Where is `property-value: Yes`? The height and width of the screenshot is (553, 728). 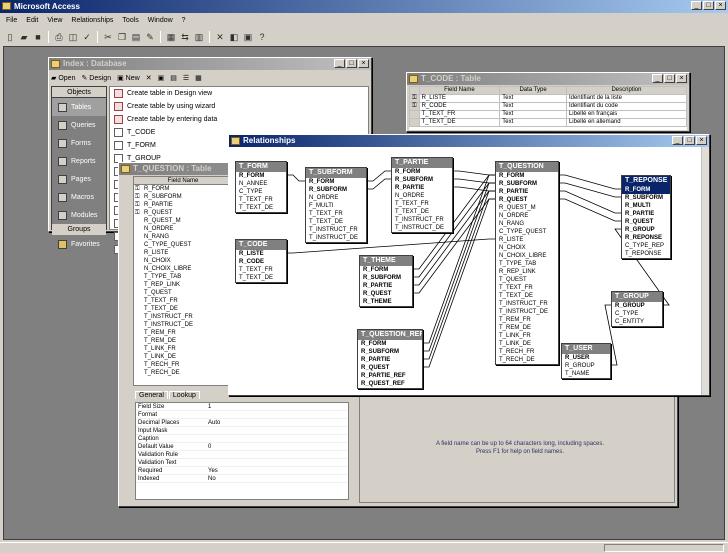
property-value: Yes is located at coordinates (212, 470).